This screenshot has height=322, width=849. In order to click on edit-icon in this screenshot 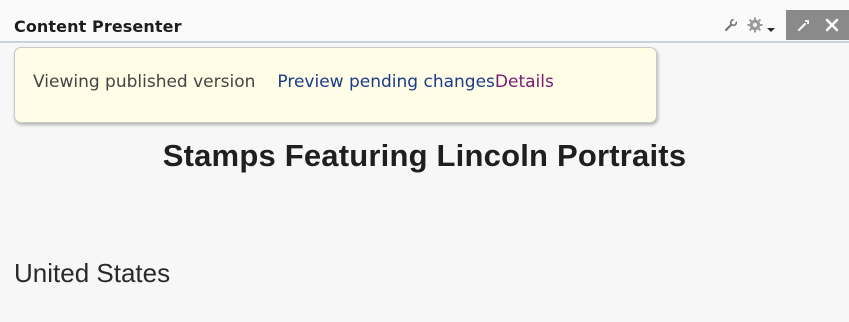, I will do `click(804, 25)`.